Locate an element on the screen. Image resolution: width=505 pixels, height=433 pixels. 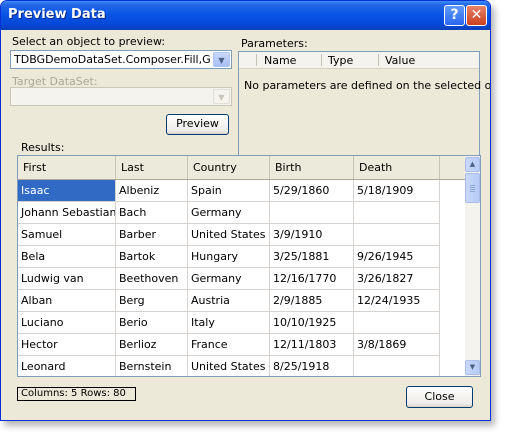
cell-first: Johann Sebastian is located at coordinates (67, 213).